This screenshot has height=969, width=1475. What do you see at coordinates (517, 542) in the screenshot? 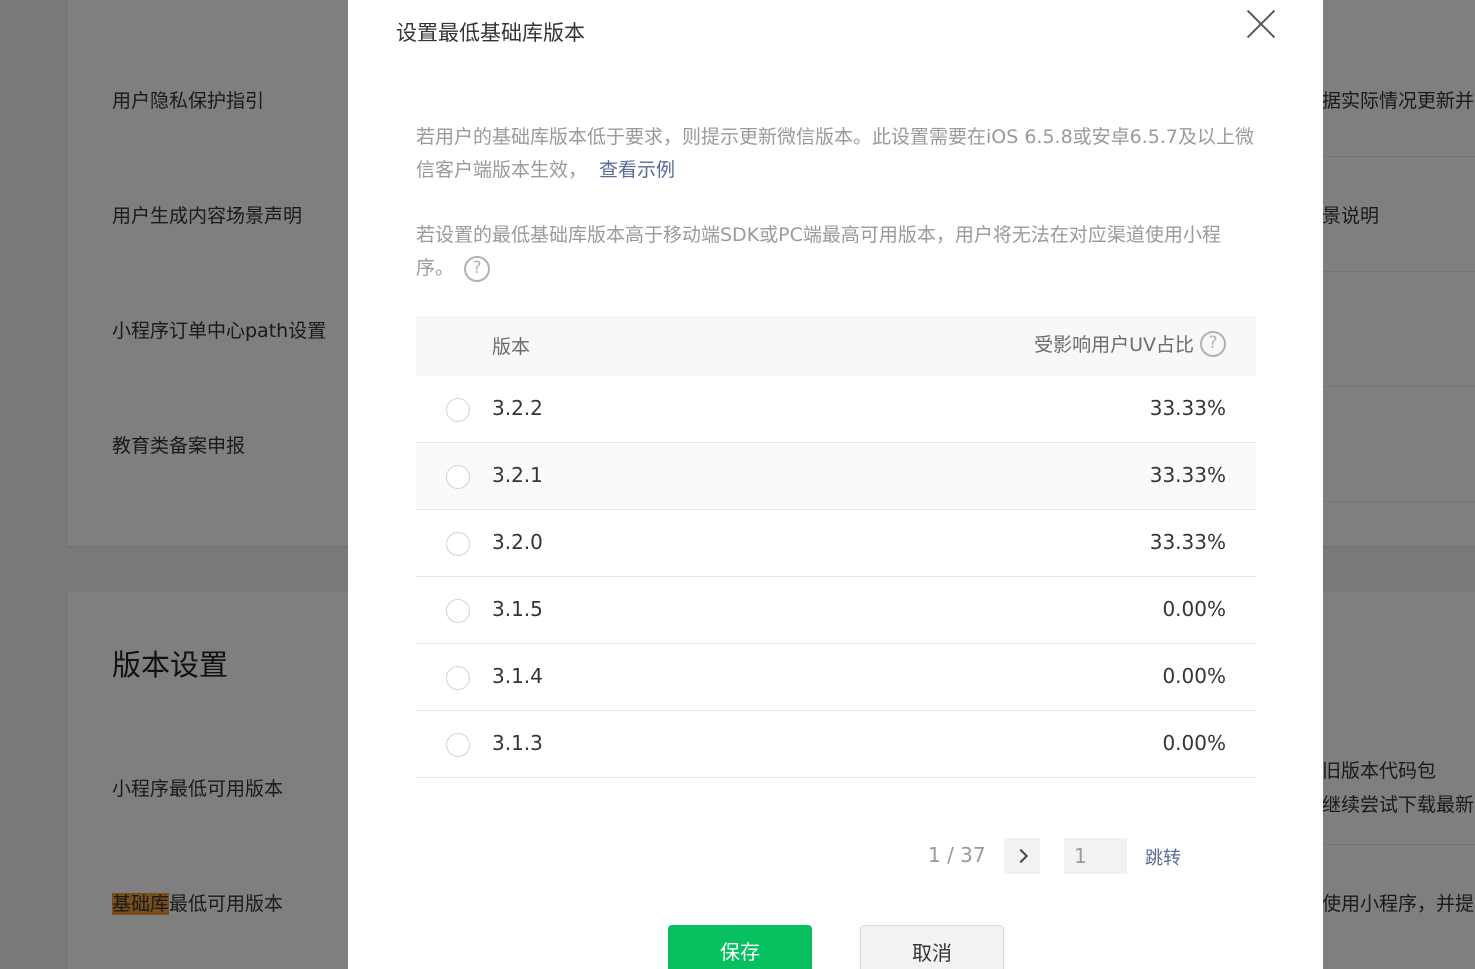
I see `version-value: 3.2.0` at bounding box center [517, 542].